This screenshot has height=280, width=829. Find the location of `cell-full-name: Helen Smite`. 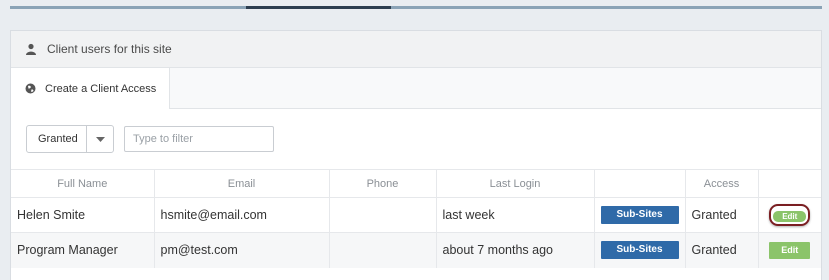

cell-full-name: Helen Smite is located at coordinates (83, 215).